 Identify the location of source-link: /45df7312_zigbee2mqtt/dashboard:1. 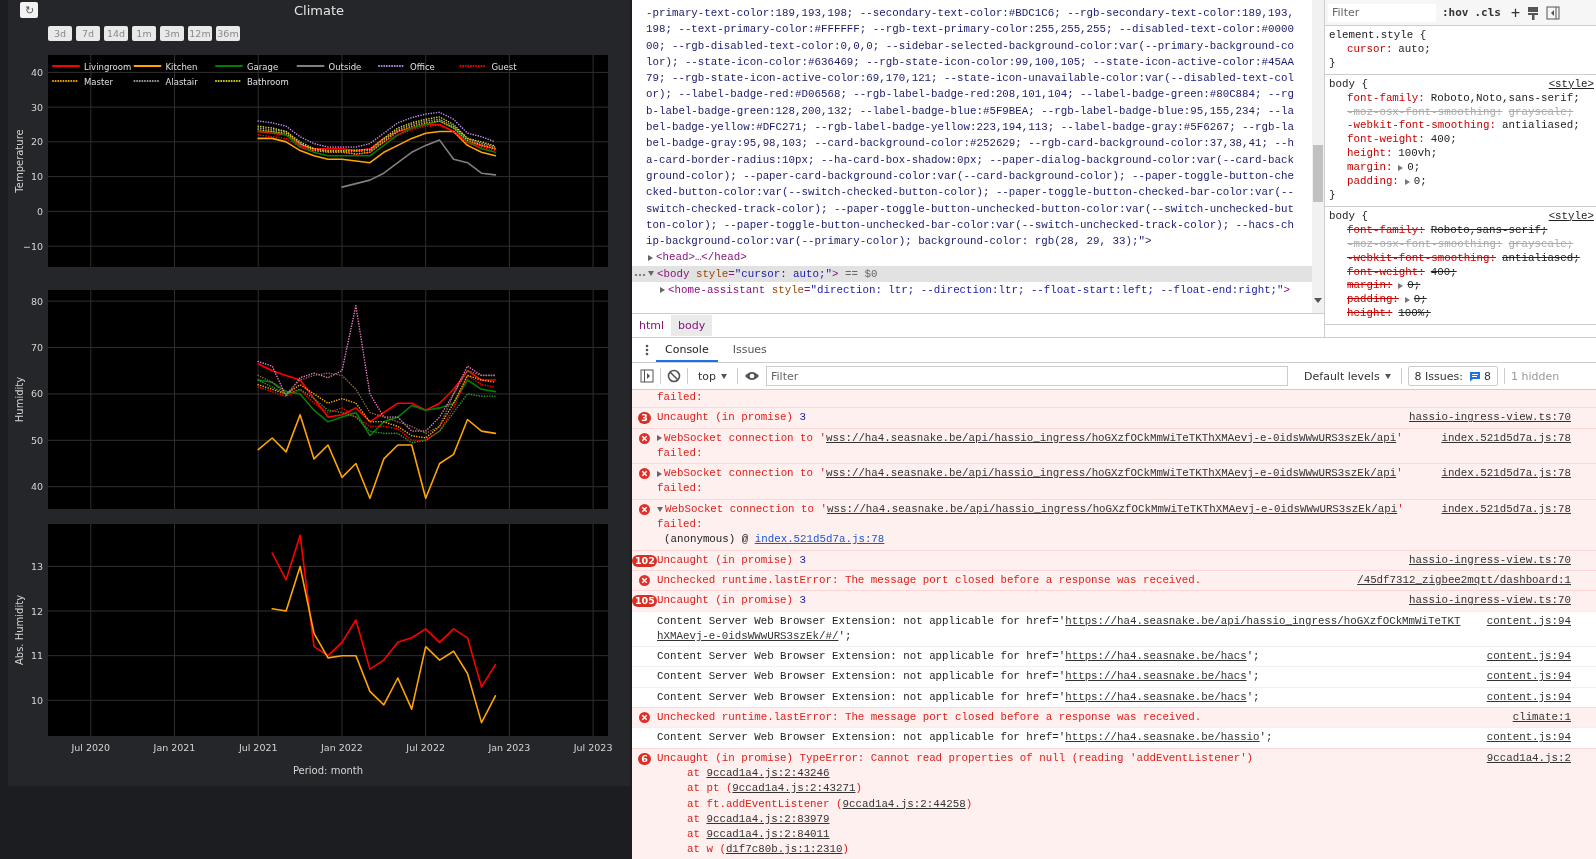
(1464, 580).